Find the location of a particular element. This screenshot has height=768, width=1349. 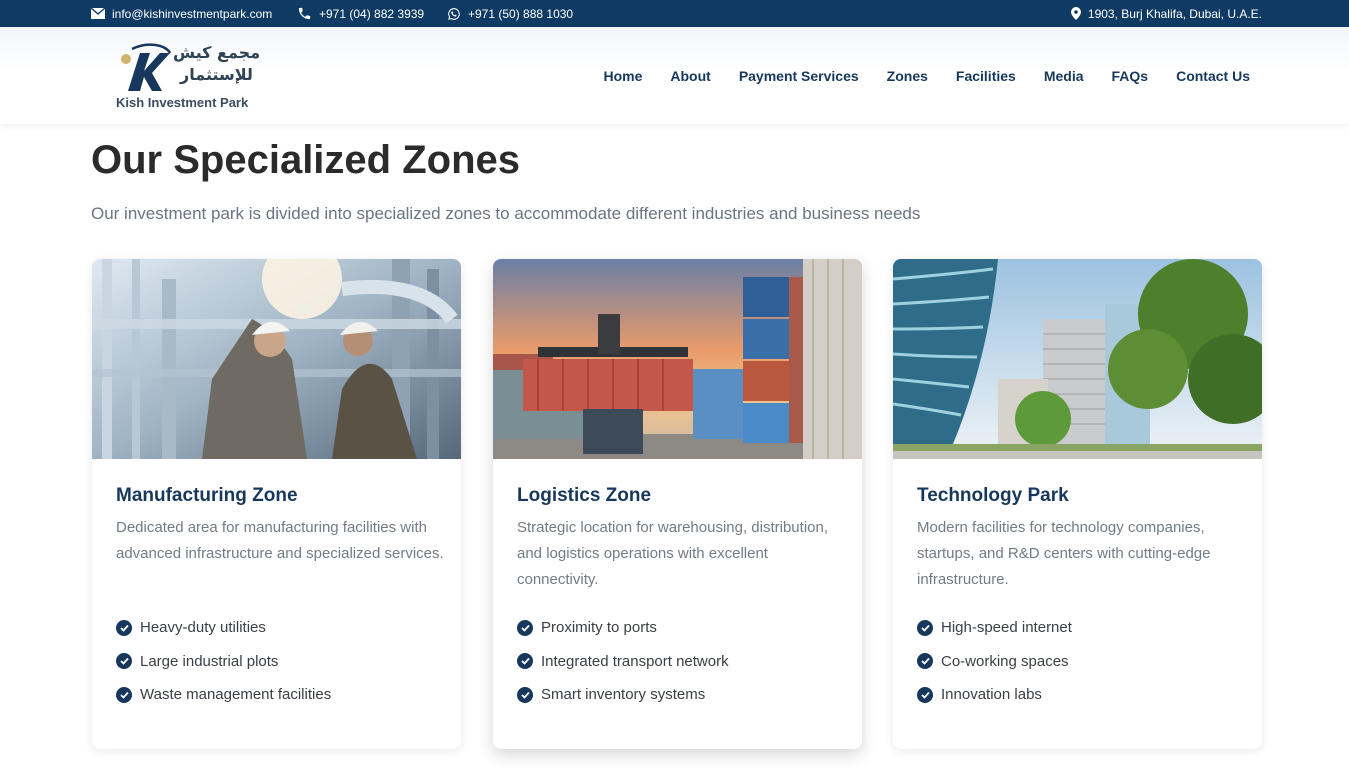

phone-link: +971 (04) 882 3939 is located at coordinates (360, 13).